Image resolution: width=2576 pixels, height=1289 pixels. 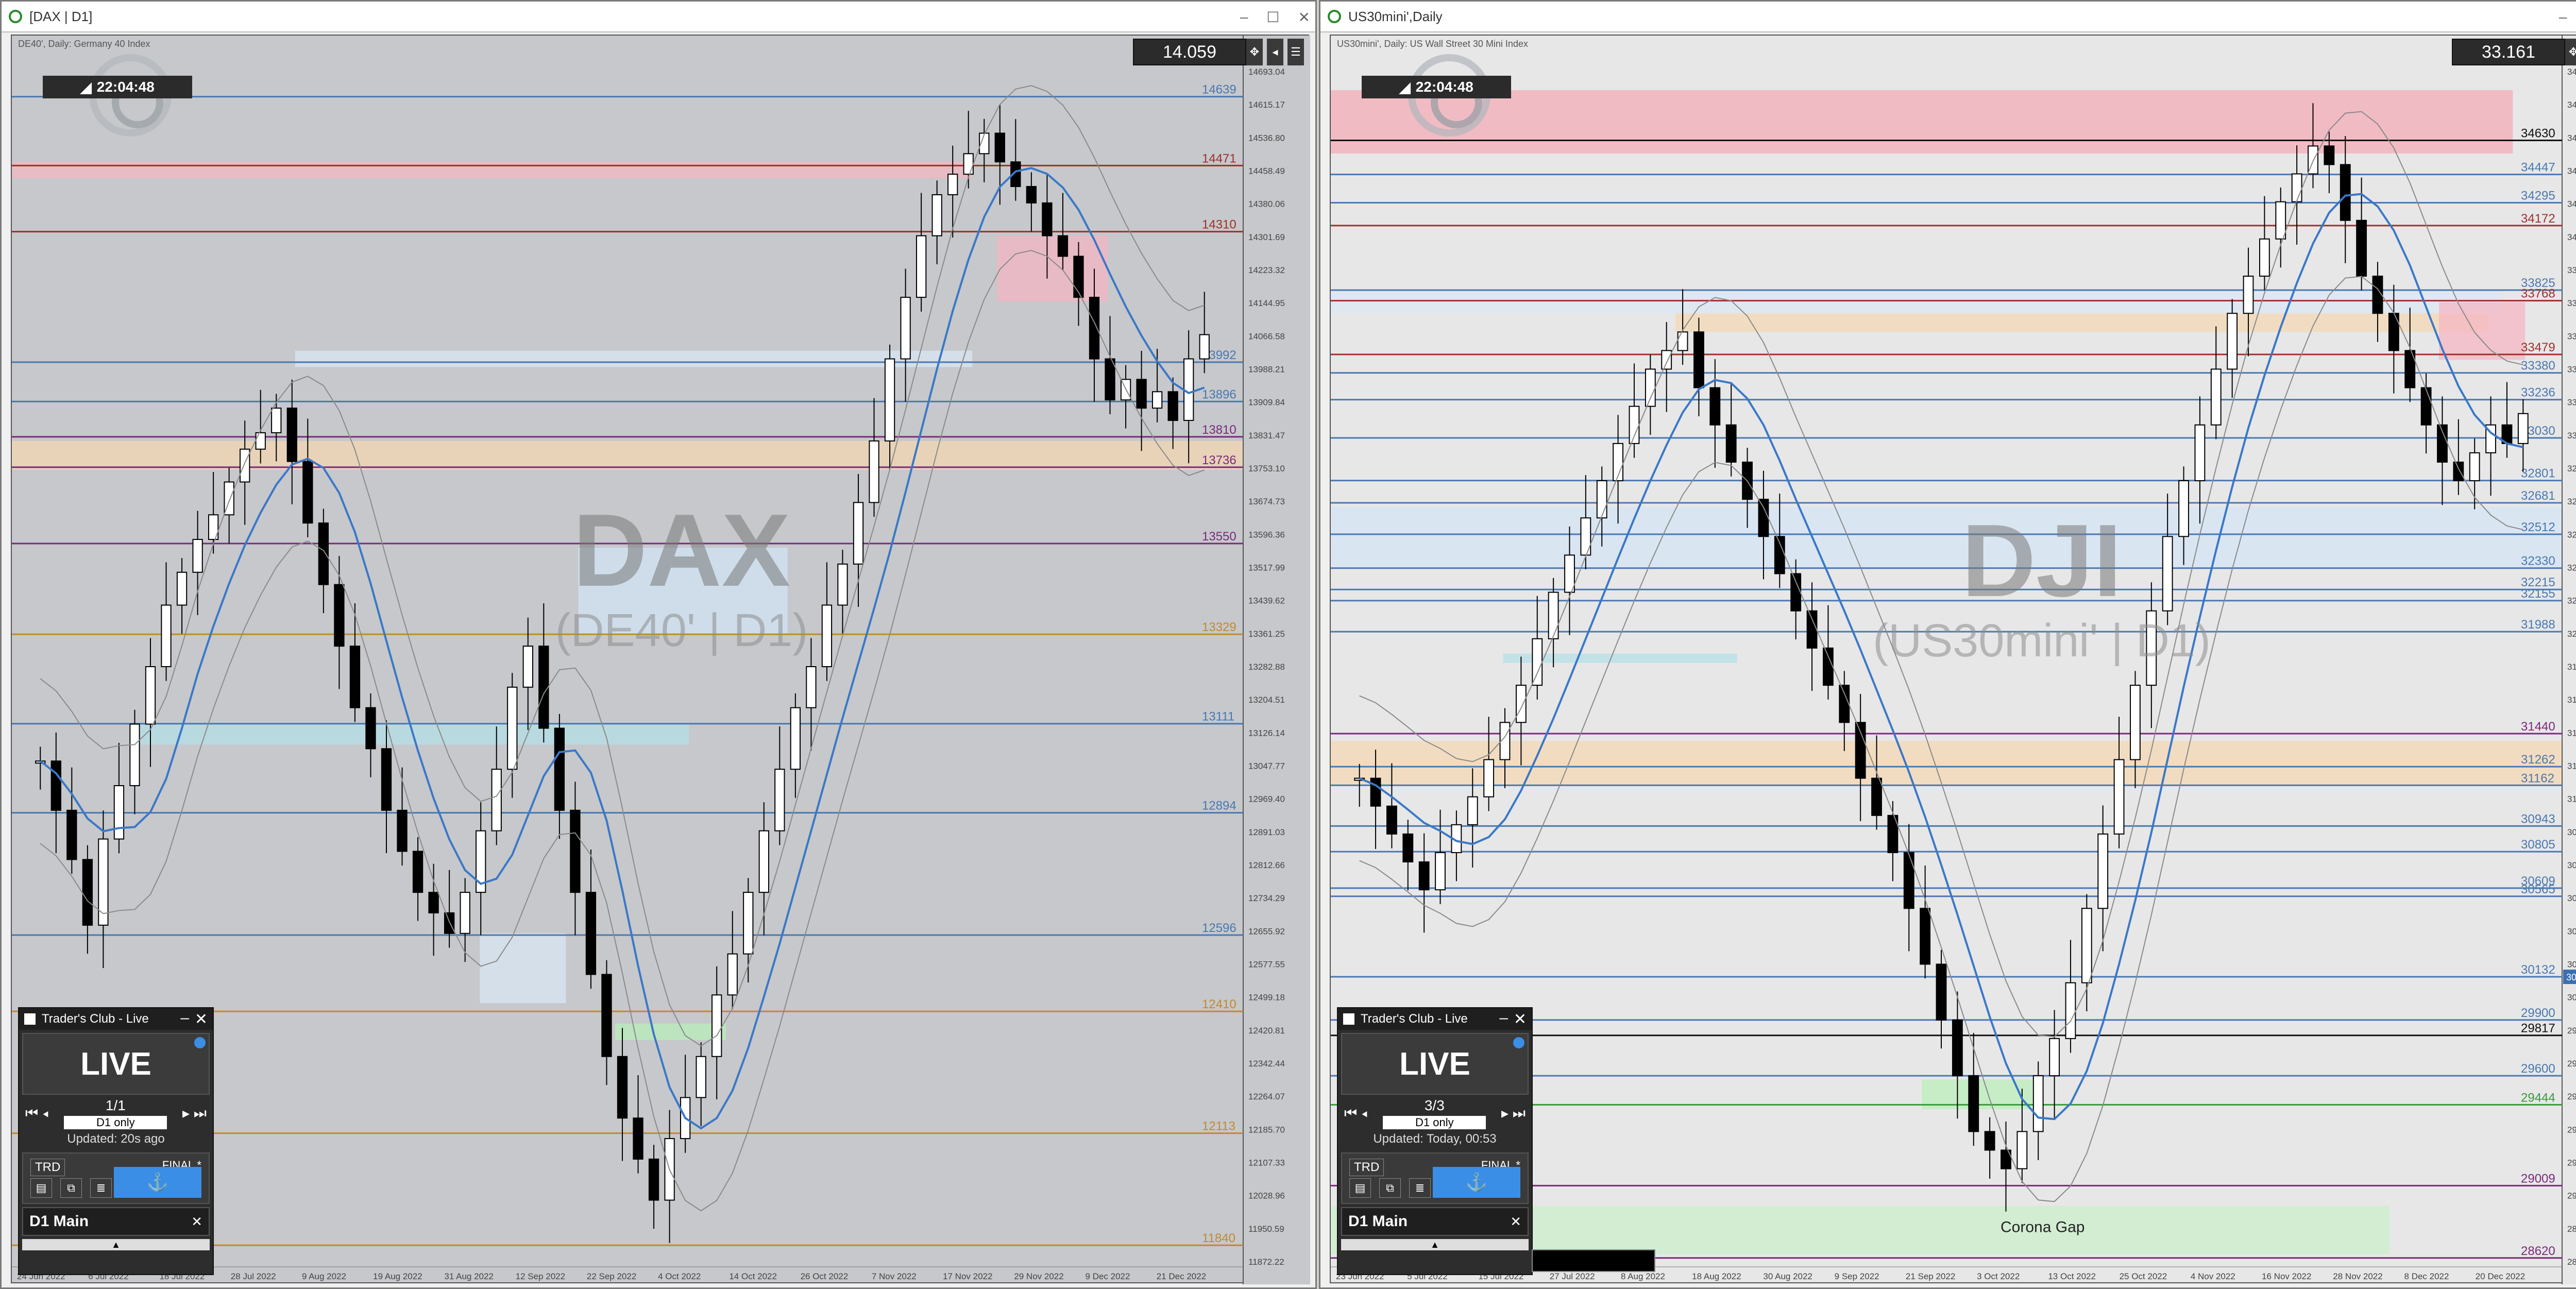 What do you see at coordinates (2213, 1276) in the screenshot?
I see `x-tick-label: 4 Nov 2022` at bounding box center [2213, 1276].